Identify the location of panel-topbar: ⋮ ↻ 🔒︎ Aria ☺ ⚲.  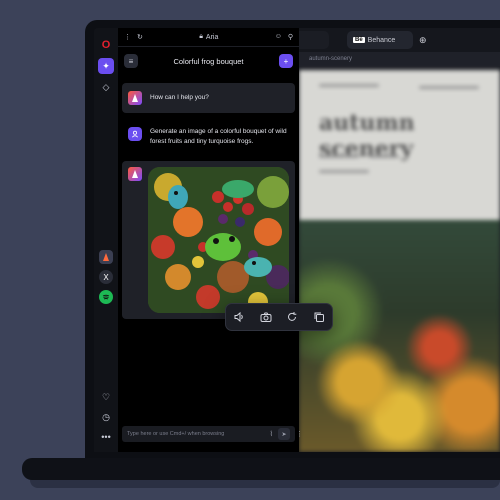
(208, 37).